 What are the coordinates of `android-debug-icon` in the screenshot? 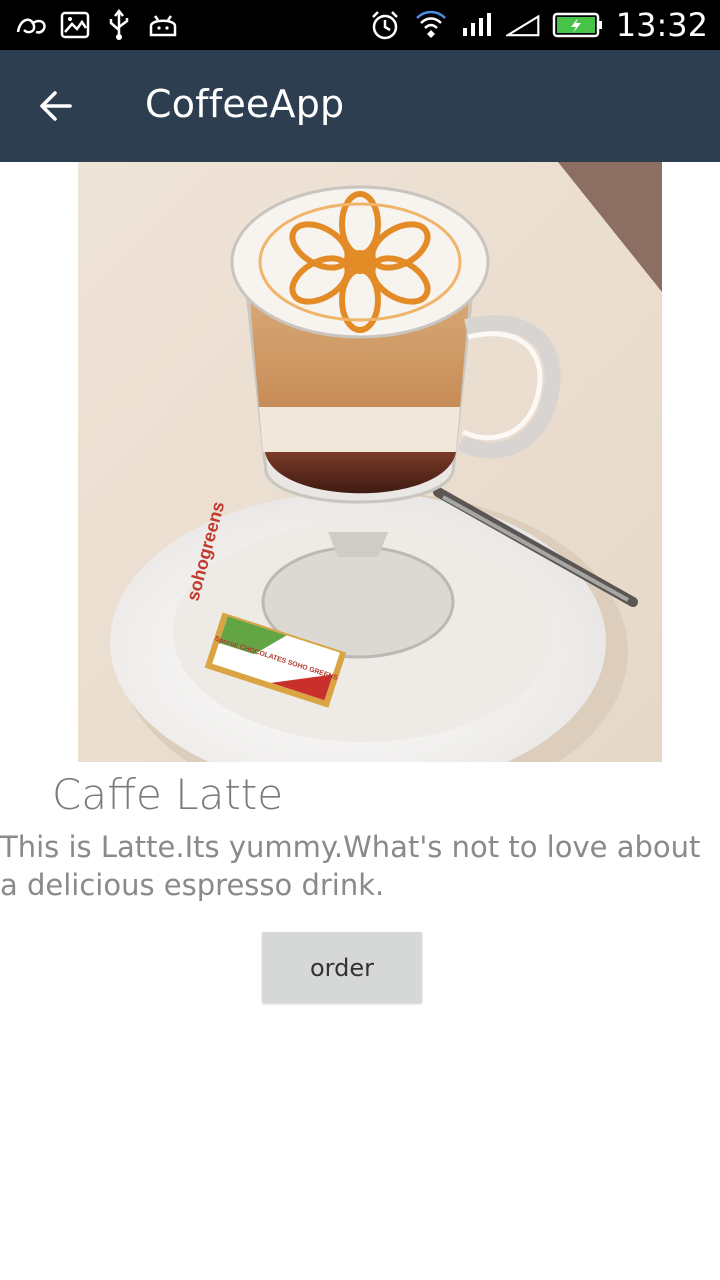 It's located at (163, 26).